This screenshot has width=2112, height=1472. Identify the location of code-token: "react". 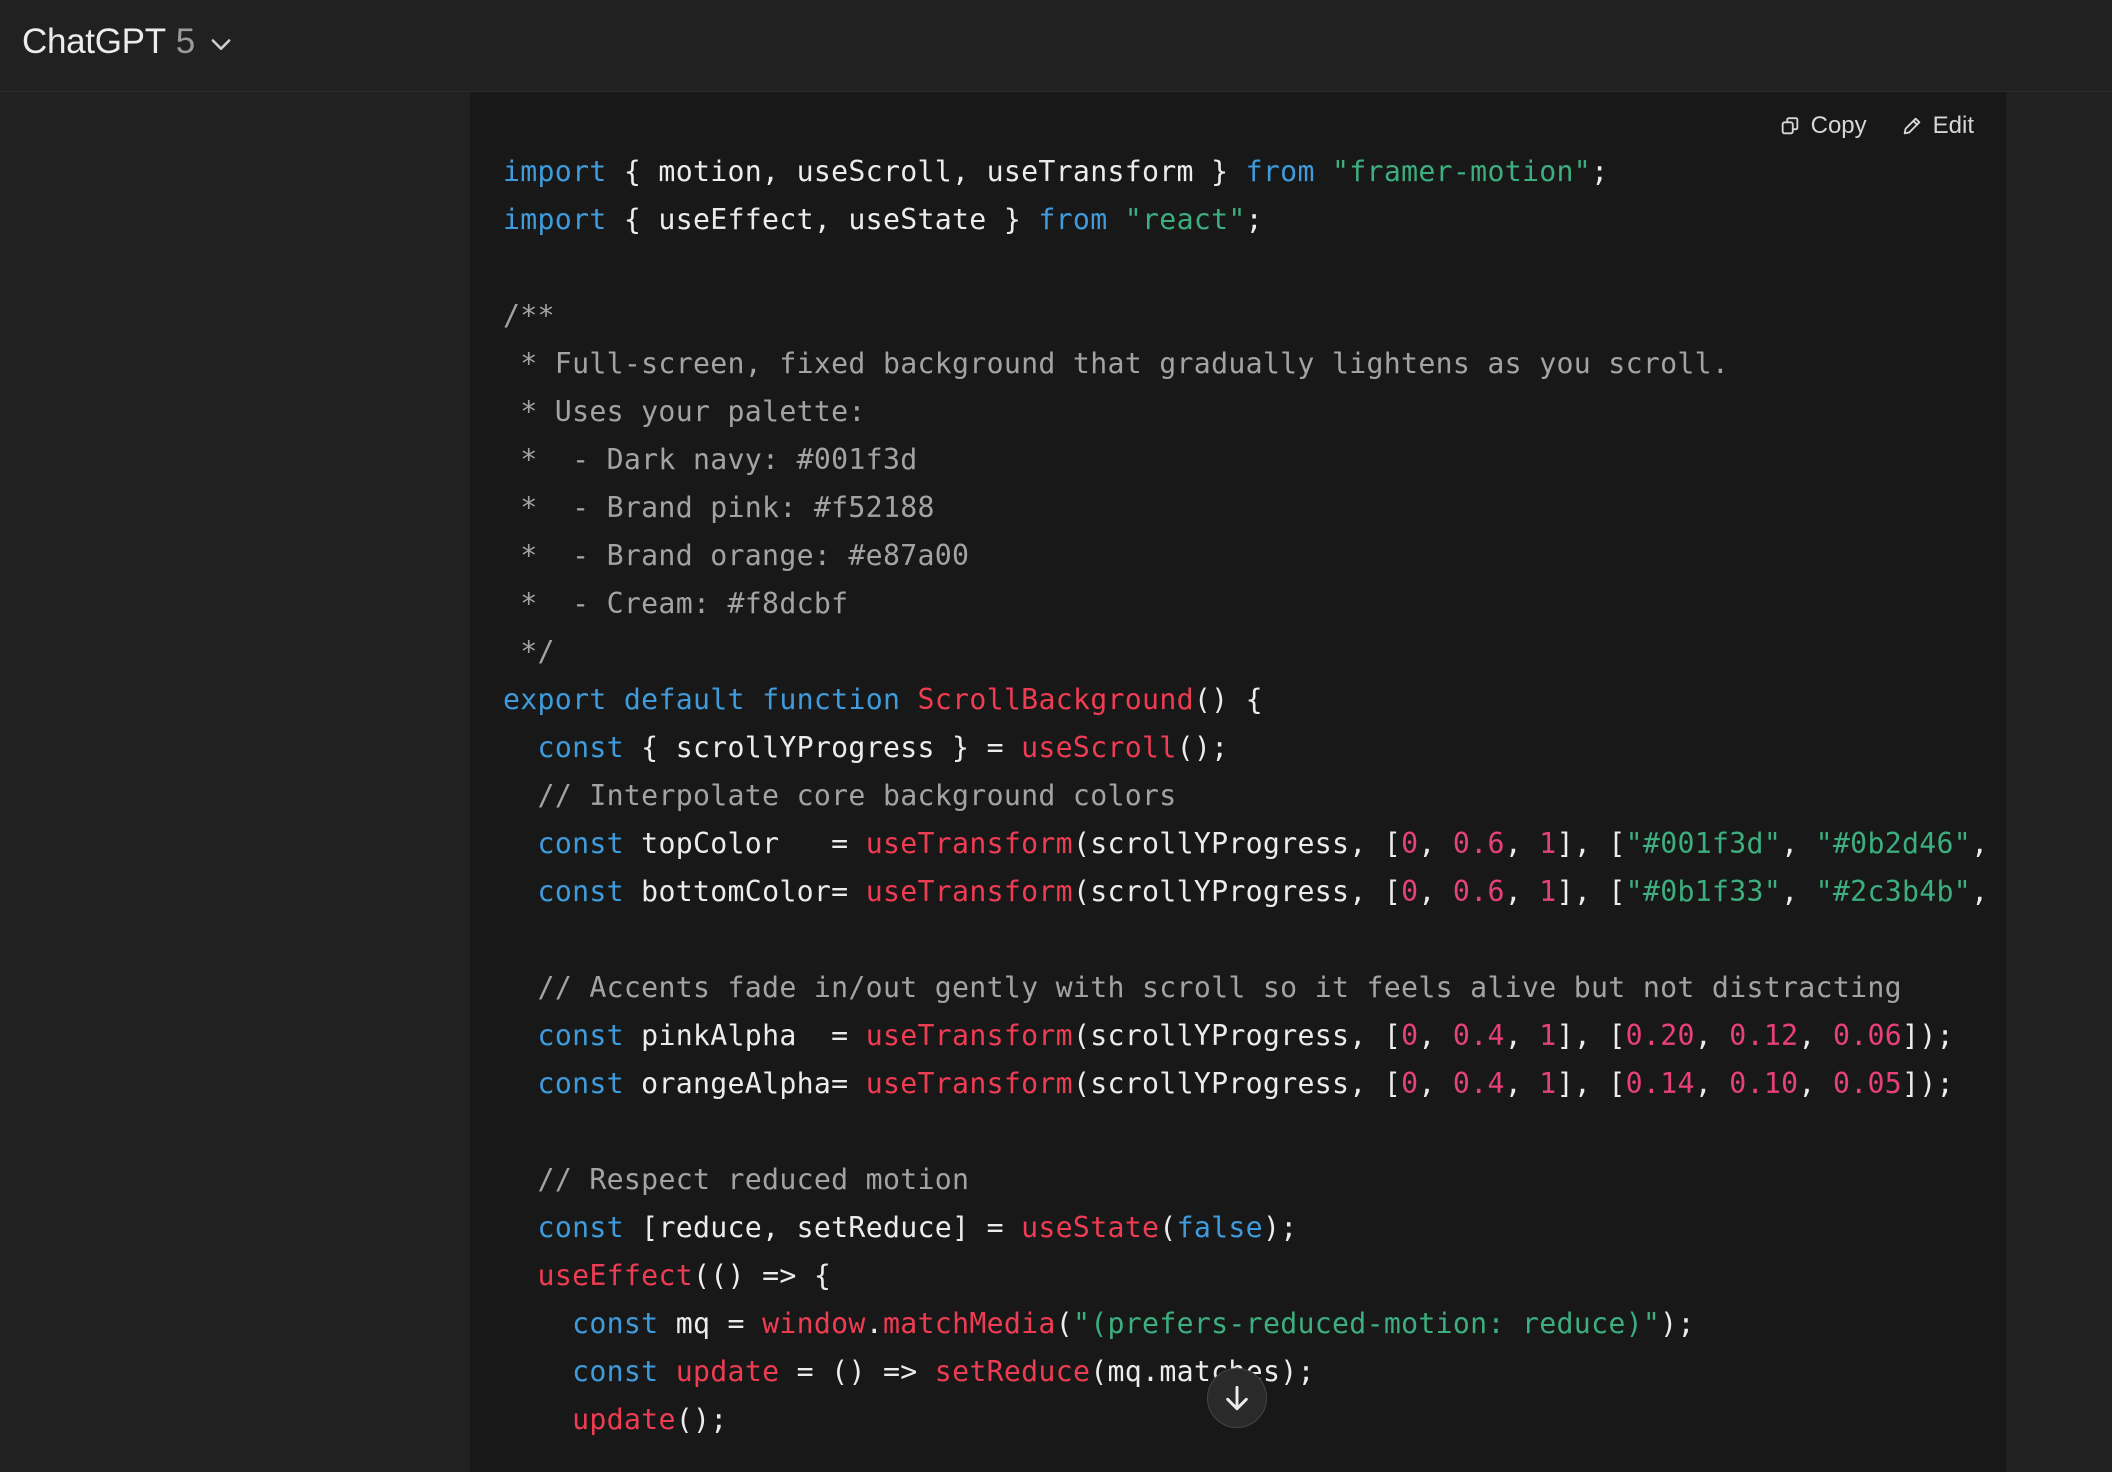
(1185, 219).